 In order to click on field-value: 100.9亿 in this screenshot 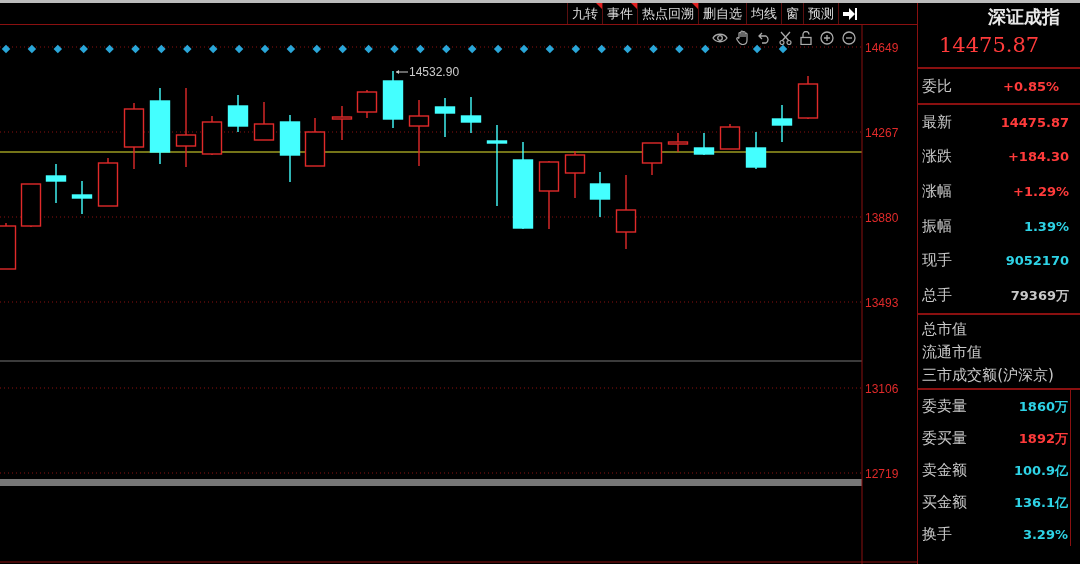, I will do `click(1040, 470)`.